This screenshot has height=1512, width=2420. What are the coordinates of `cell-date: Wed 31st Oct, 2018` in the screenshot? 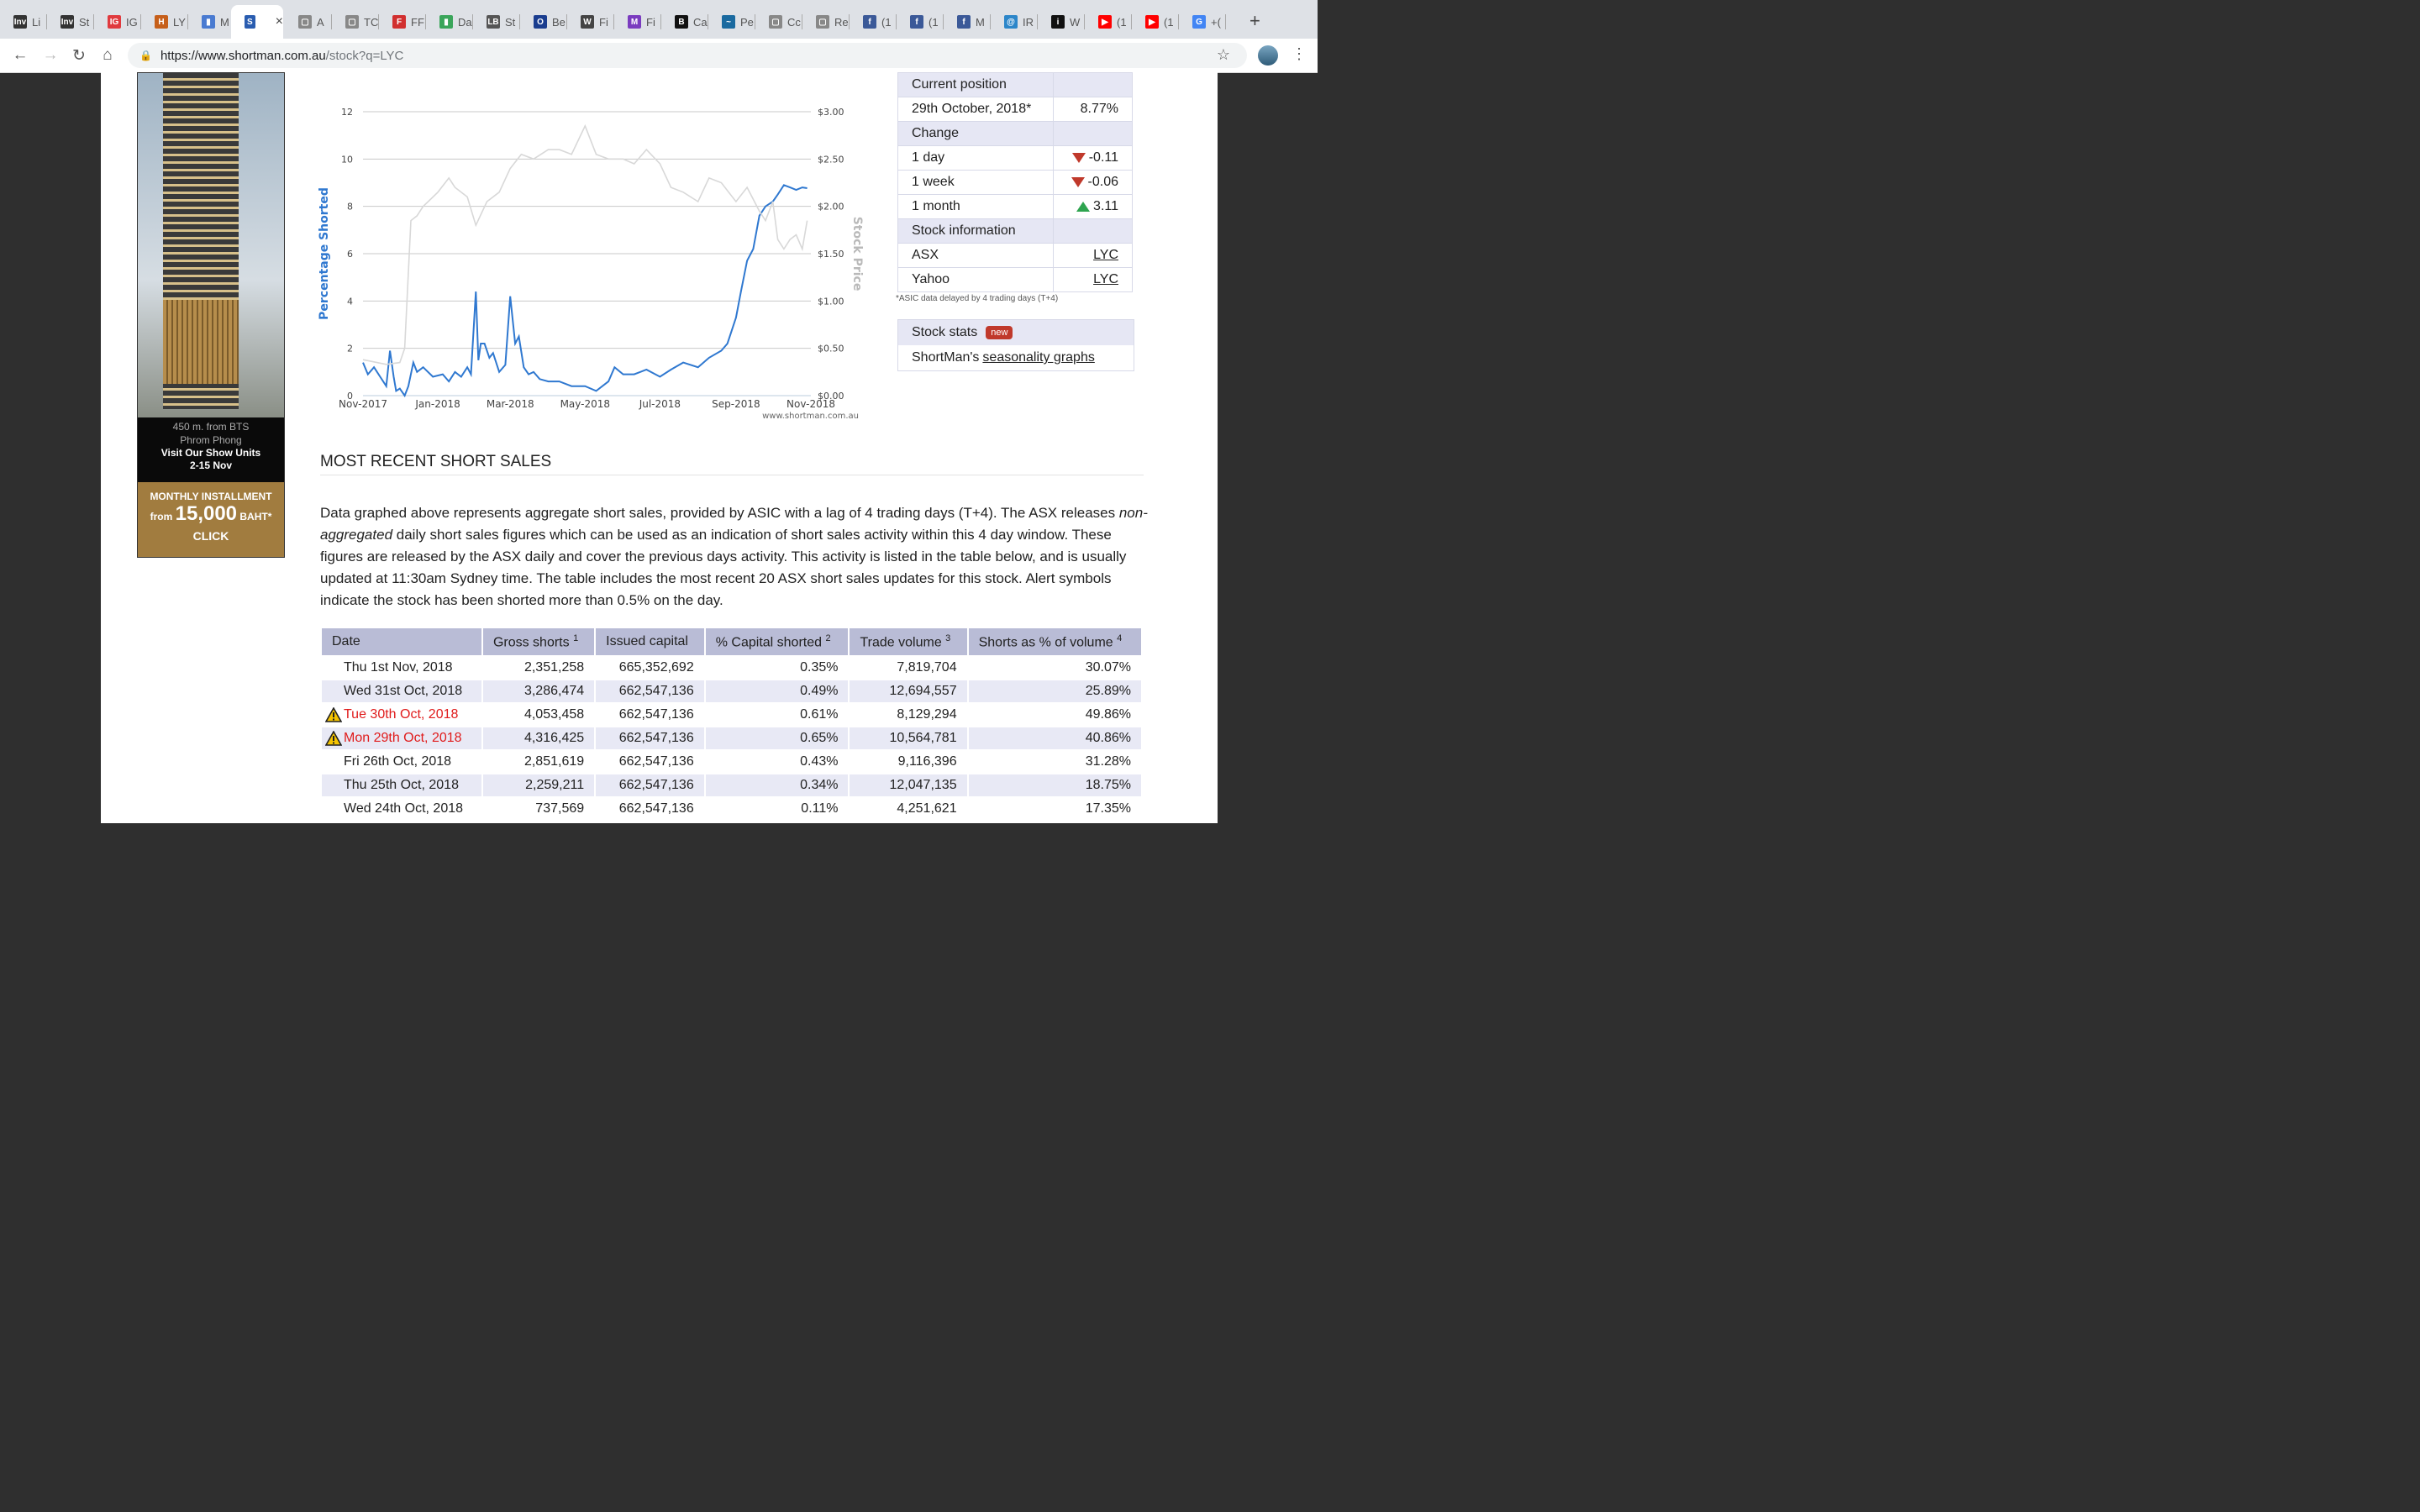 It's located at (401, 691).